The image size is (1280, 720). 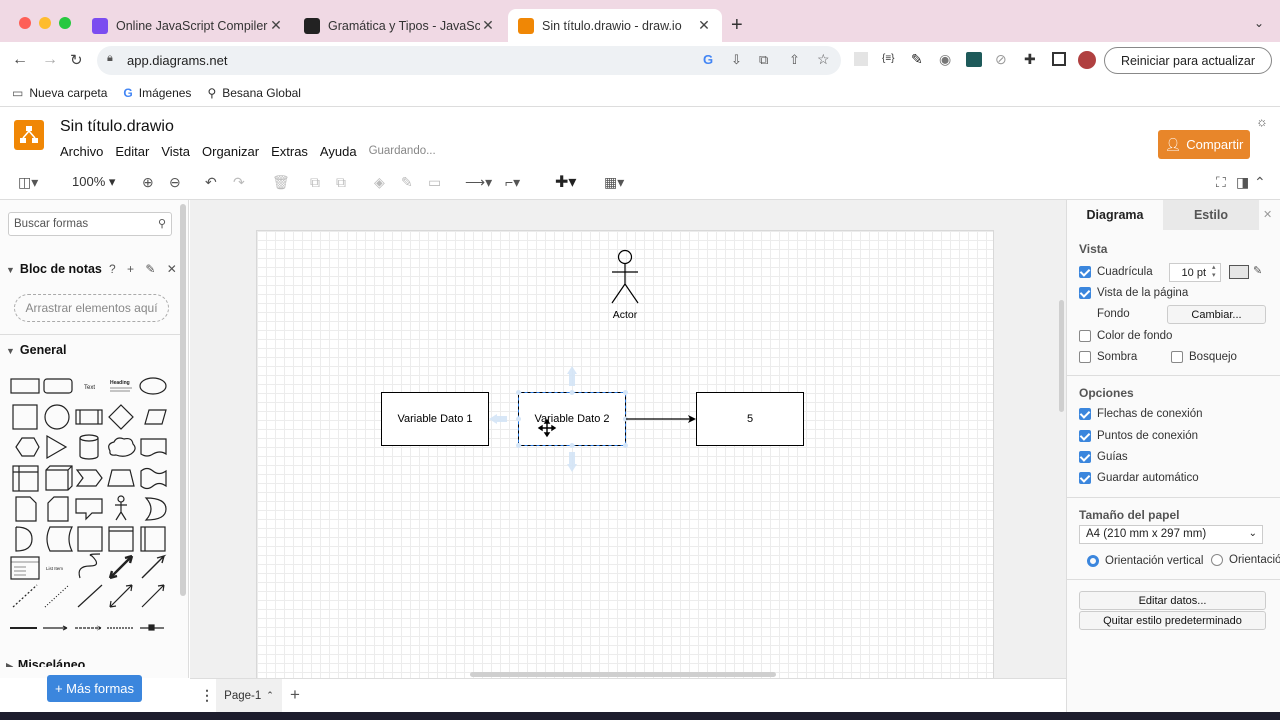 What do you see at coordinates (230, 151) in the screenshot?
I see `menu-organizar: Organizar` at bounding box center [230, 151].